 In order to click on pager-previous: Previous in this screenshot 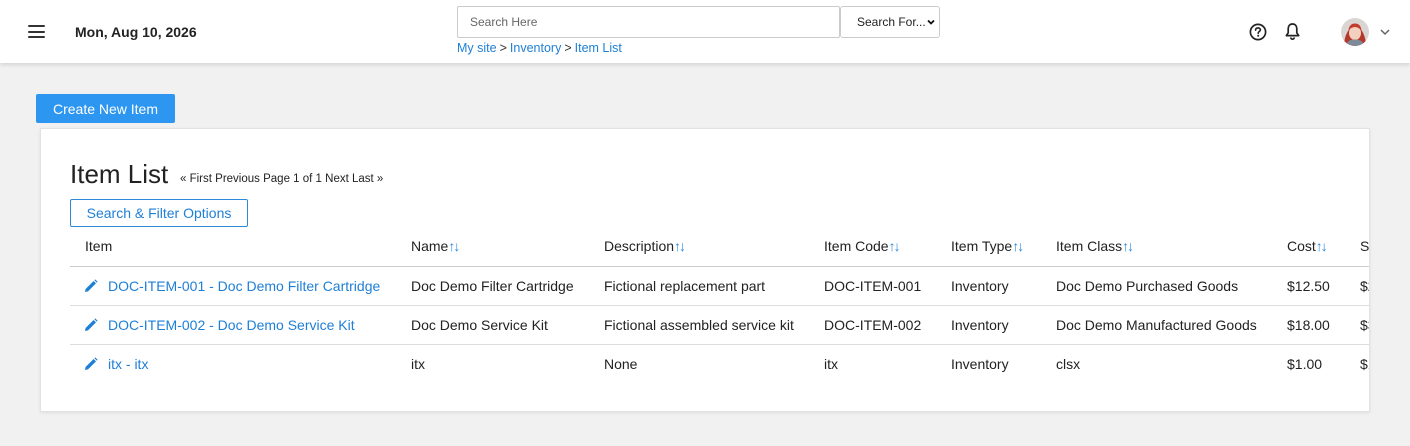, I will do `click(237, 179)`.